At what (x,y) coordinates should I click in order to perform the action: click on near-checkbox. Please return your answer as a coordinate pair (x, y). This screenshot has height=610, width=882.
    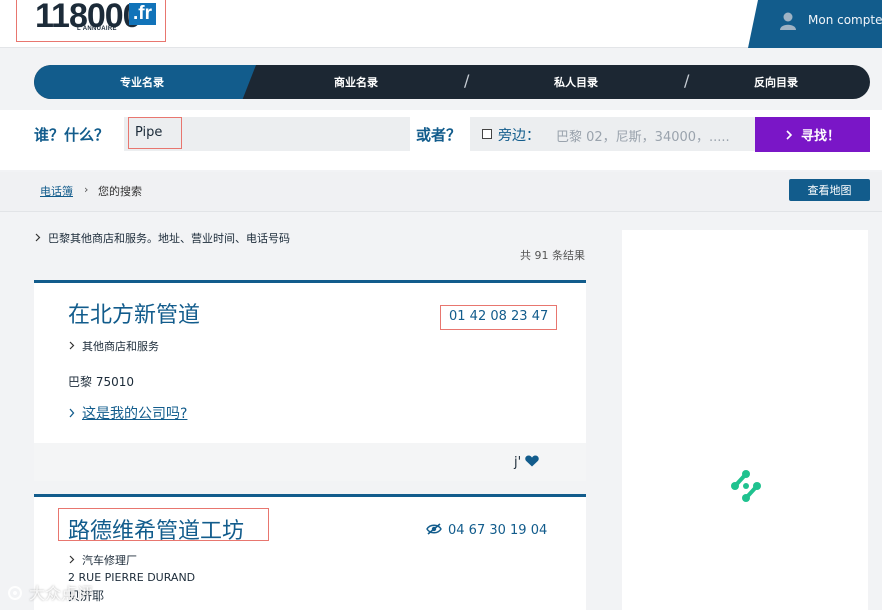
    Looking at the image, I should click on (487, 134).